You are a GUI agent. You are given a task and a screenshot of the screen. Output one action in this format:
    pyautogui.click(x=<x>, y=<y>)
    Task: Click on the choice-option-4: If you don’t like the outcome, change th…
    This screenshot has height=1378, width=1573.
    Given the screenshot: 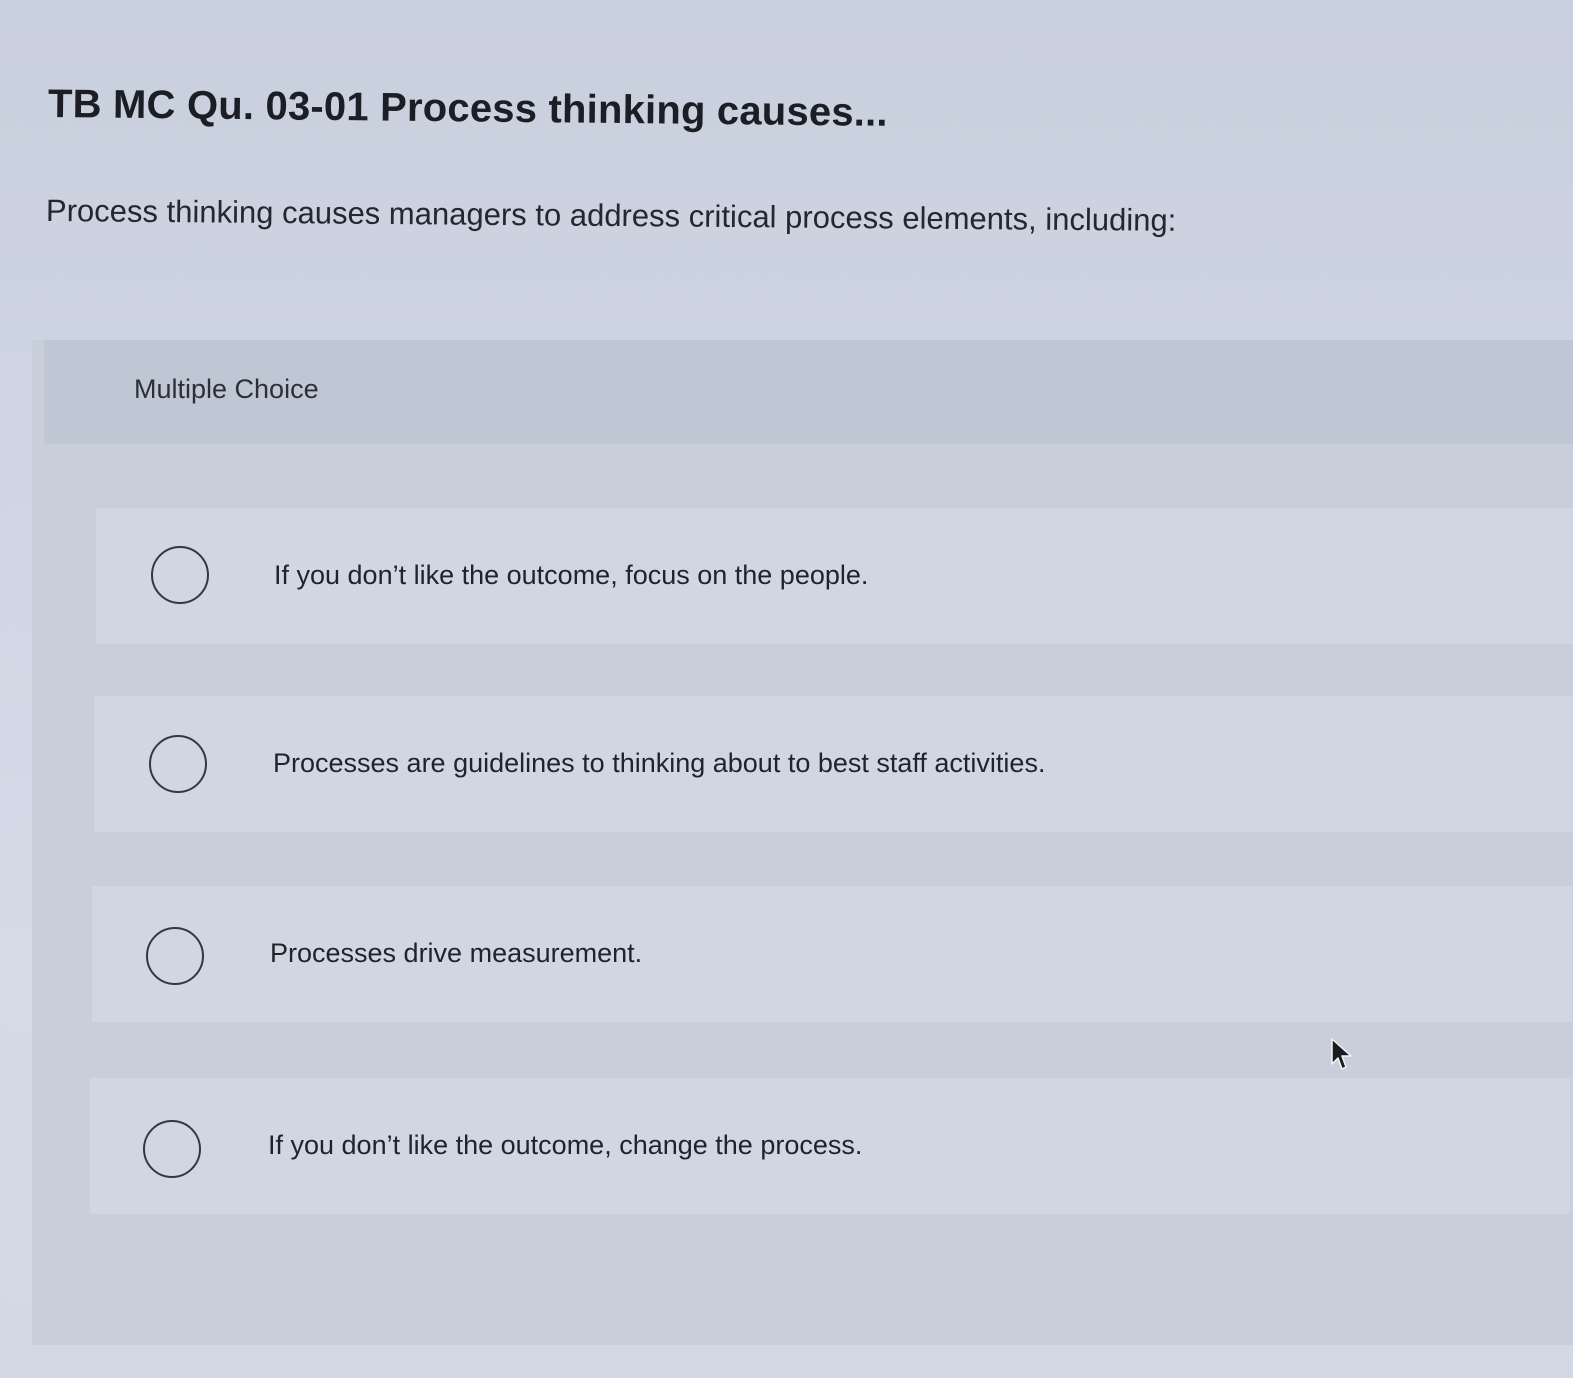 What is the action you would take?
    pyautogui.click(x=830, y=1146)
    